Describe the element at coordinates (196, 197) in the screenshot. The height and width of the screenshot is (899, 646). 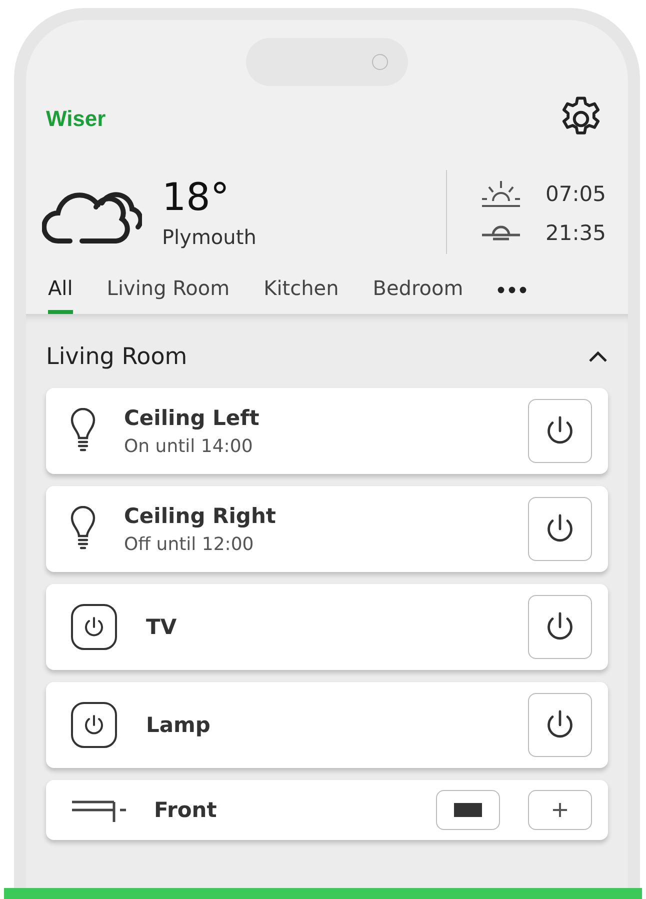
I see `temperature: 18°` at that location.